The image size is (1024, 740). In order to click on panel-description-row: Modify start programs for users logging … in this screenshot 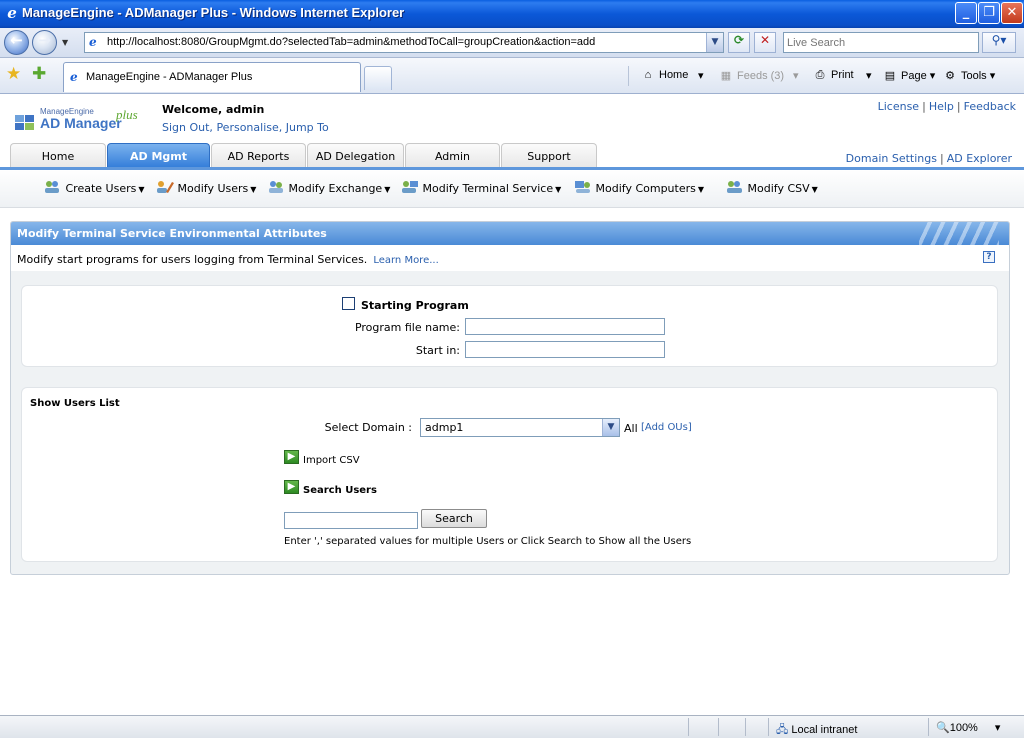, I will do `click(510, 258)`.